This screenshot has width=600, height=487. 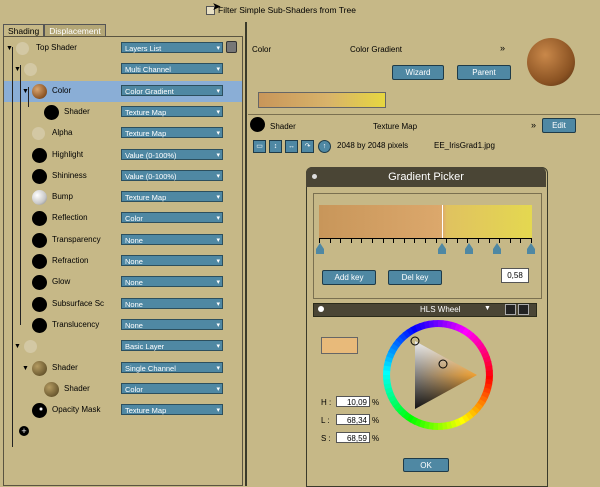 What do you see at coordinates (307, 146) in the screenshot?
I see `rotate-icon: ↷` at bounding box center [307, 146].